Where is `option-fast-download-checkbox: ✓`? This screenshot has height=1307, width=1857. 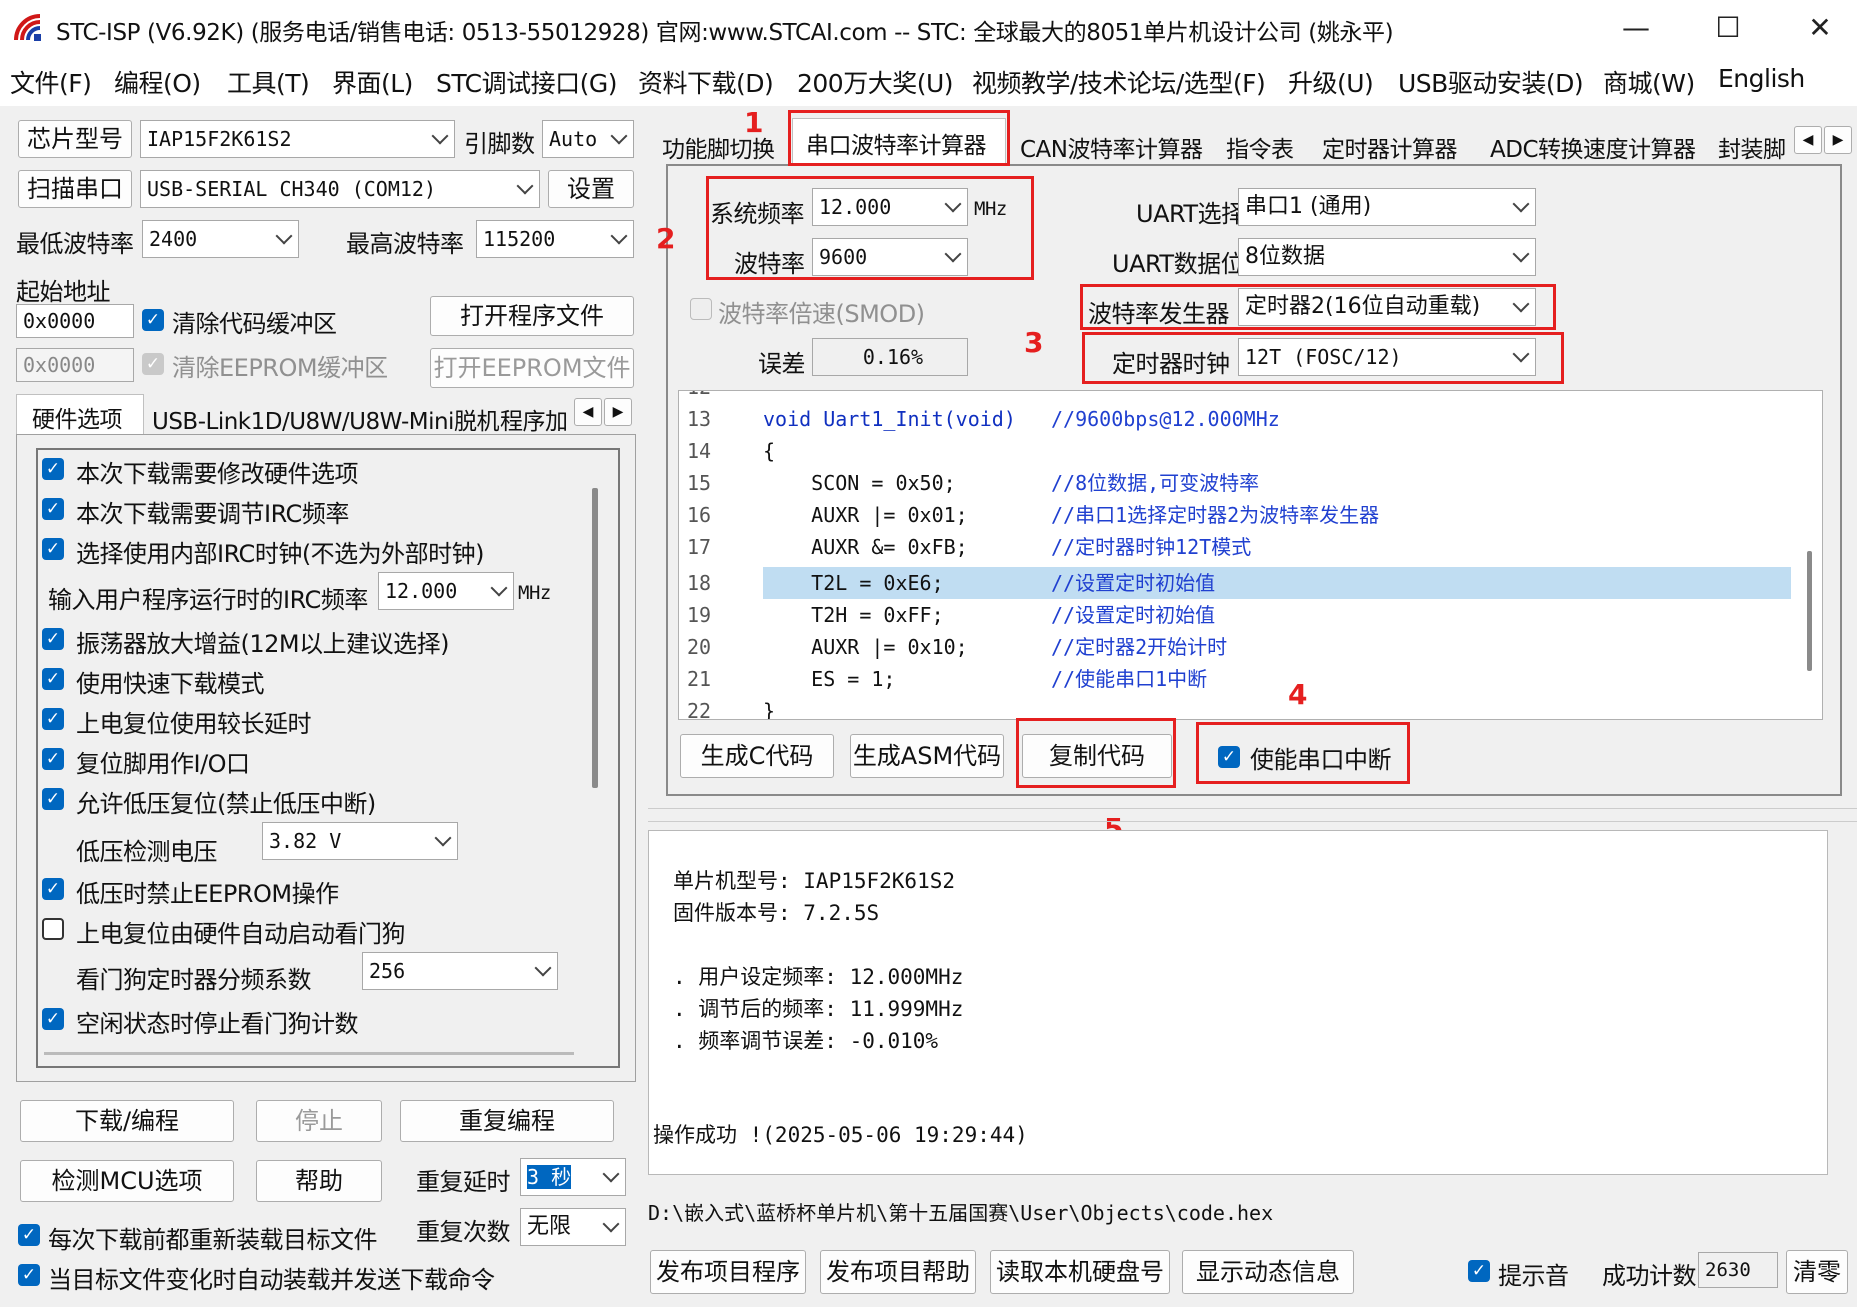
option-fast-download-checkbox: ✓ is located at coordinates (53, 679).